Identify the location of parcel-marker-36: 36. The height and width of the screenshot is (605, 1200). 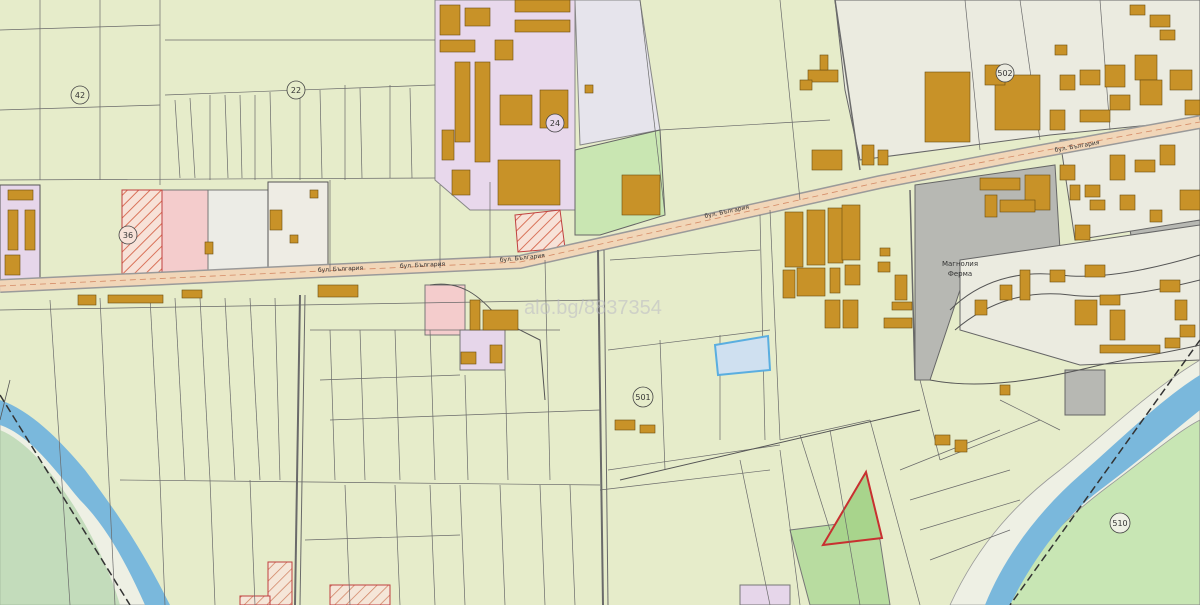
(128, 235).